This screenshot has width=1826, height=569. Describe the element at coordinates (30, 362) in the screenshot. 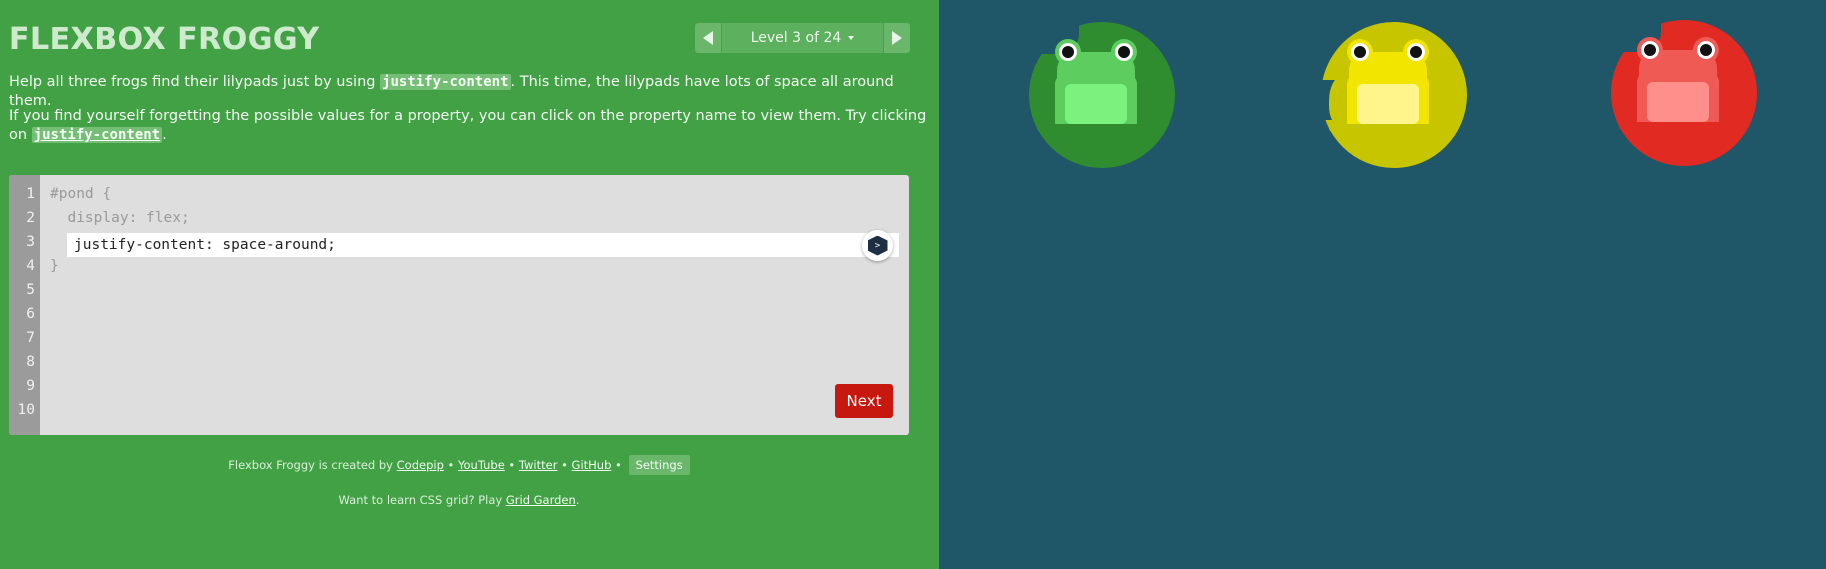

I see `line-number: 8` at that location.